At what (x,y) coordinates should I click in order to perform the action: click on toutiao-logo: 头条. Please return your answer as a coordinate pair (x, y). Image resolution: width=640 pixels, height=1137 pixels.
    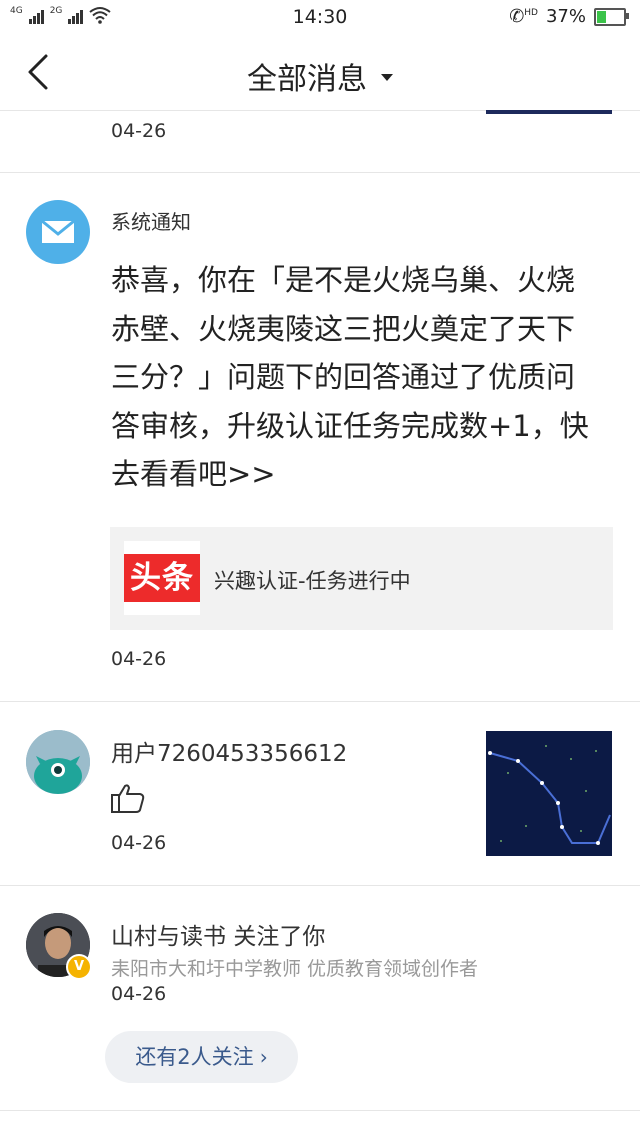
    Looking at the image, I should click on (162, 578).